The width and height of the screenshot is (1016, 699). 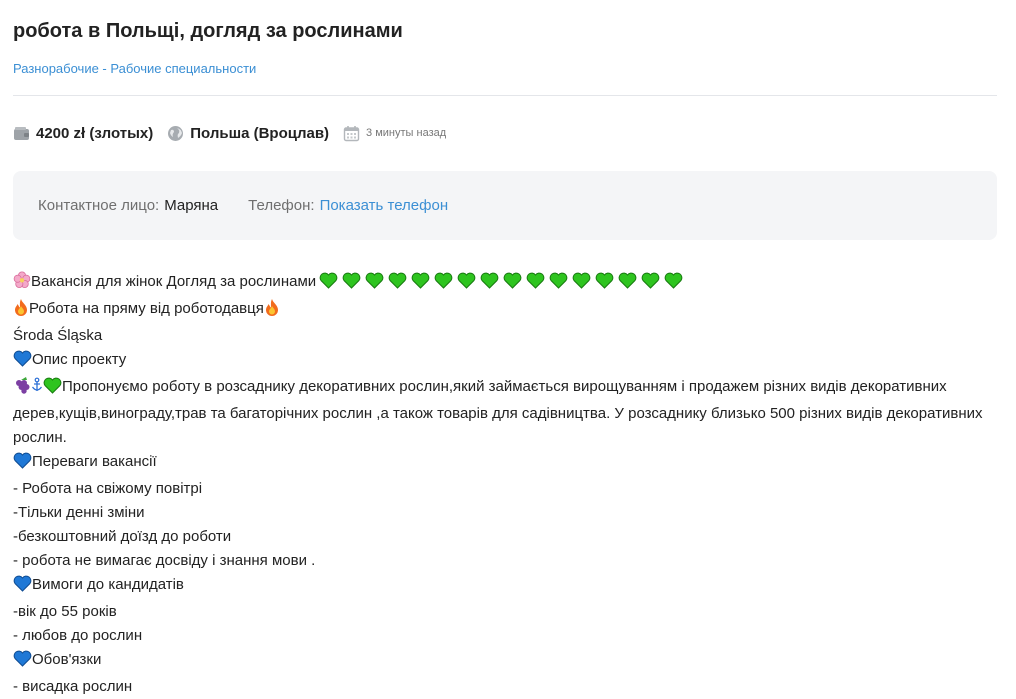 What do you see at coordinates (191, 205) in the screenshot?
I see `contact-person-name: Маряна` at bounding box center [191, 205].